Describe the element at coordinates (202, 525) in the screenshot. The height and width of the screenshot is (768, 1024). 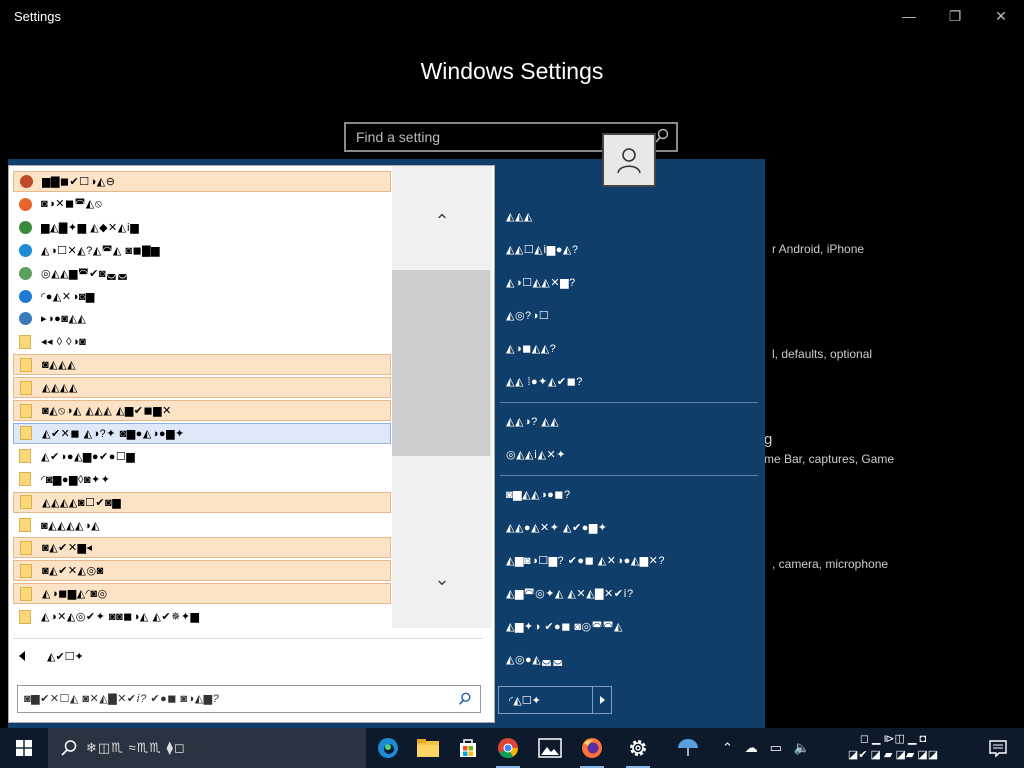
I see `jump-list-item: ◙◭◭◭◭◑◭` at that location.